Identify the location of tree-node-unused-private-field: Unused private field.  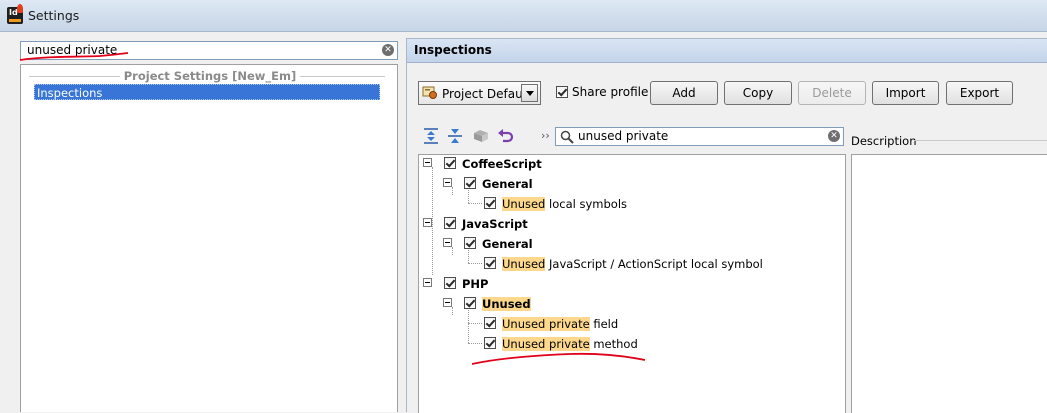
(560, 324).